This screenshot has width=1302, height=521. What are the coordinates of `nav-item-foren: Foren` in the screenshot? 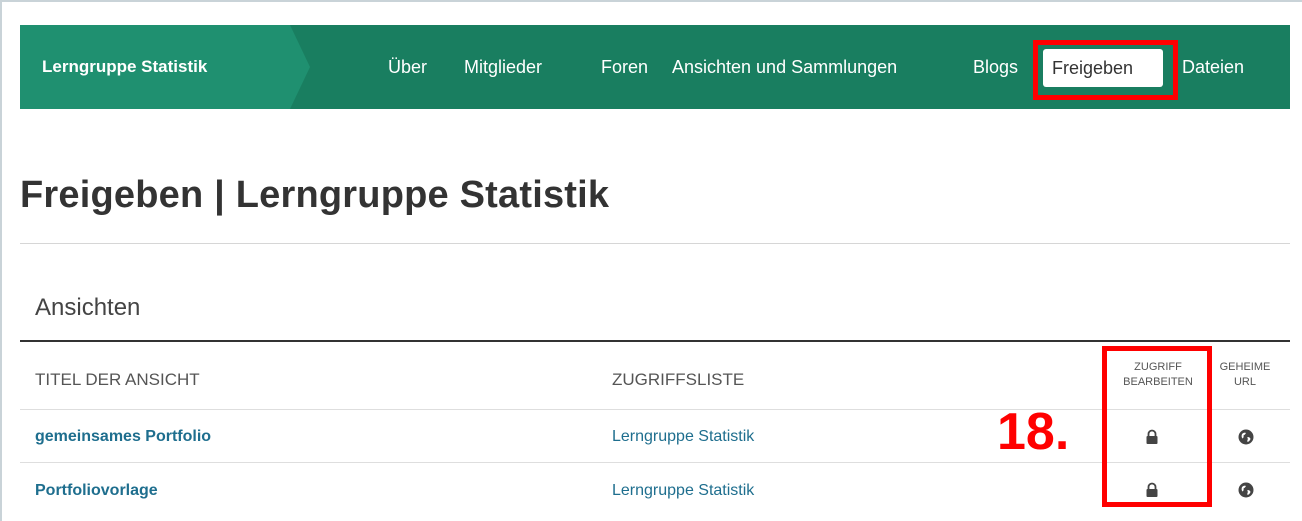 It's located at (624, 67).